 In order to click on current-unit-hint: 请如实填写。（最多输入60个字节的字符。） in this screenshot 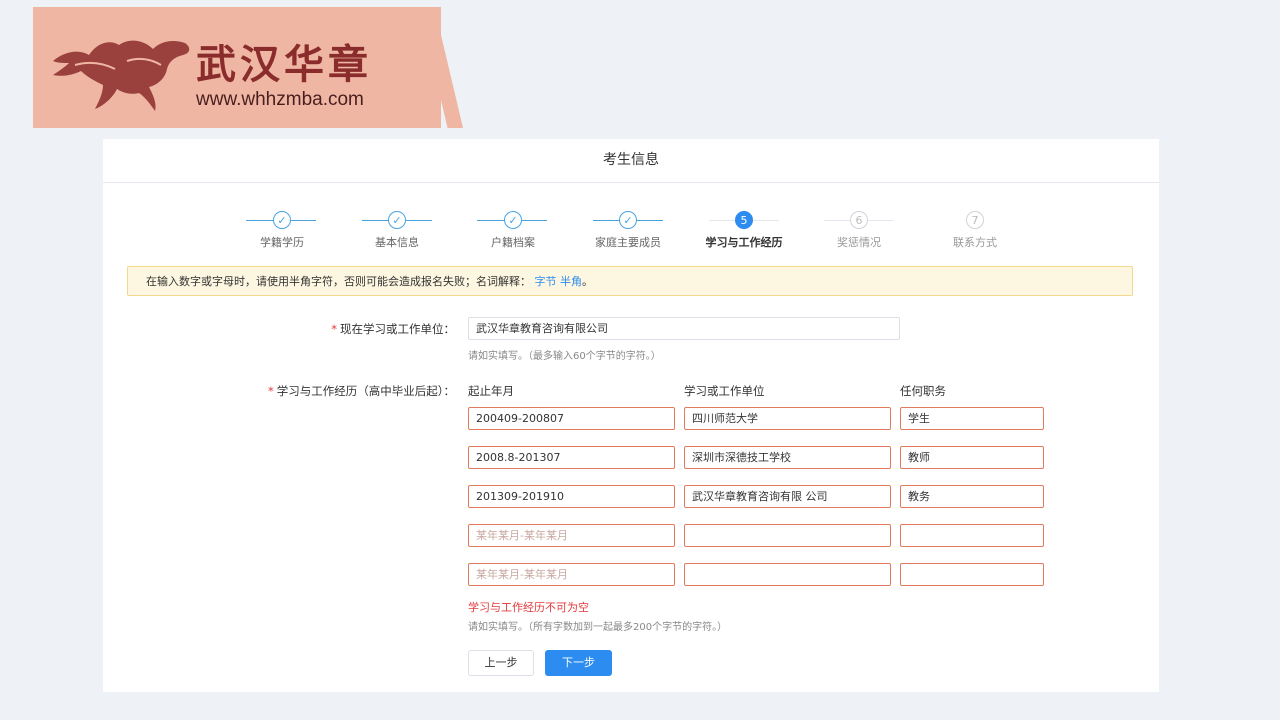, I will do `click(564, 356)`.